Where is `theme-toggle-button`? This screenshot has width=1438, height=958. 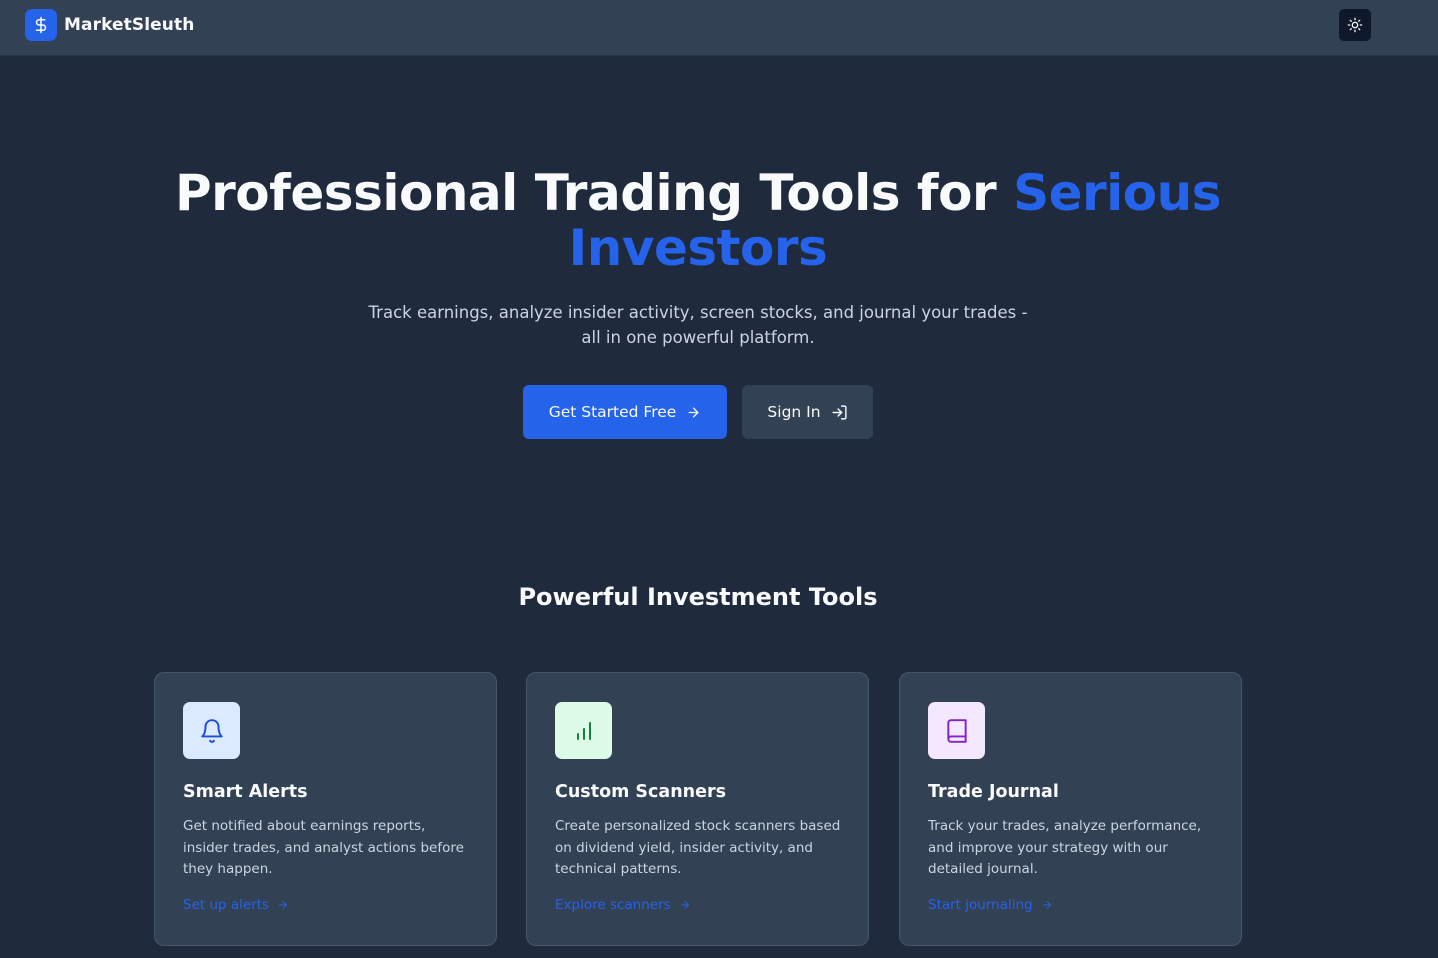 theme-toggle-button is located at coordinates (1355, 25).